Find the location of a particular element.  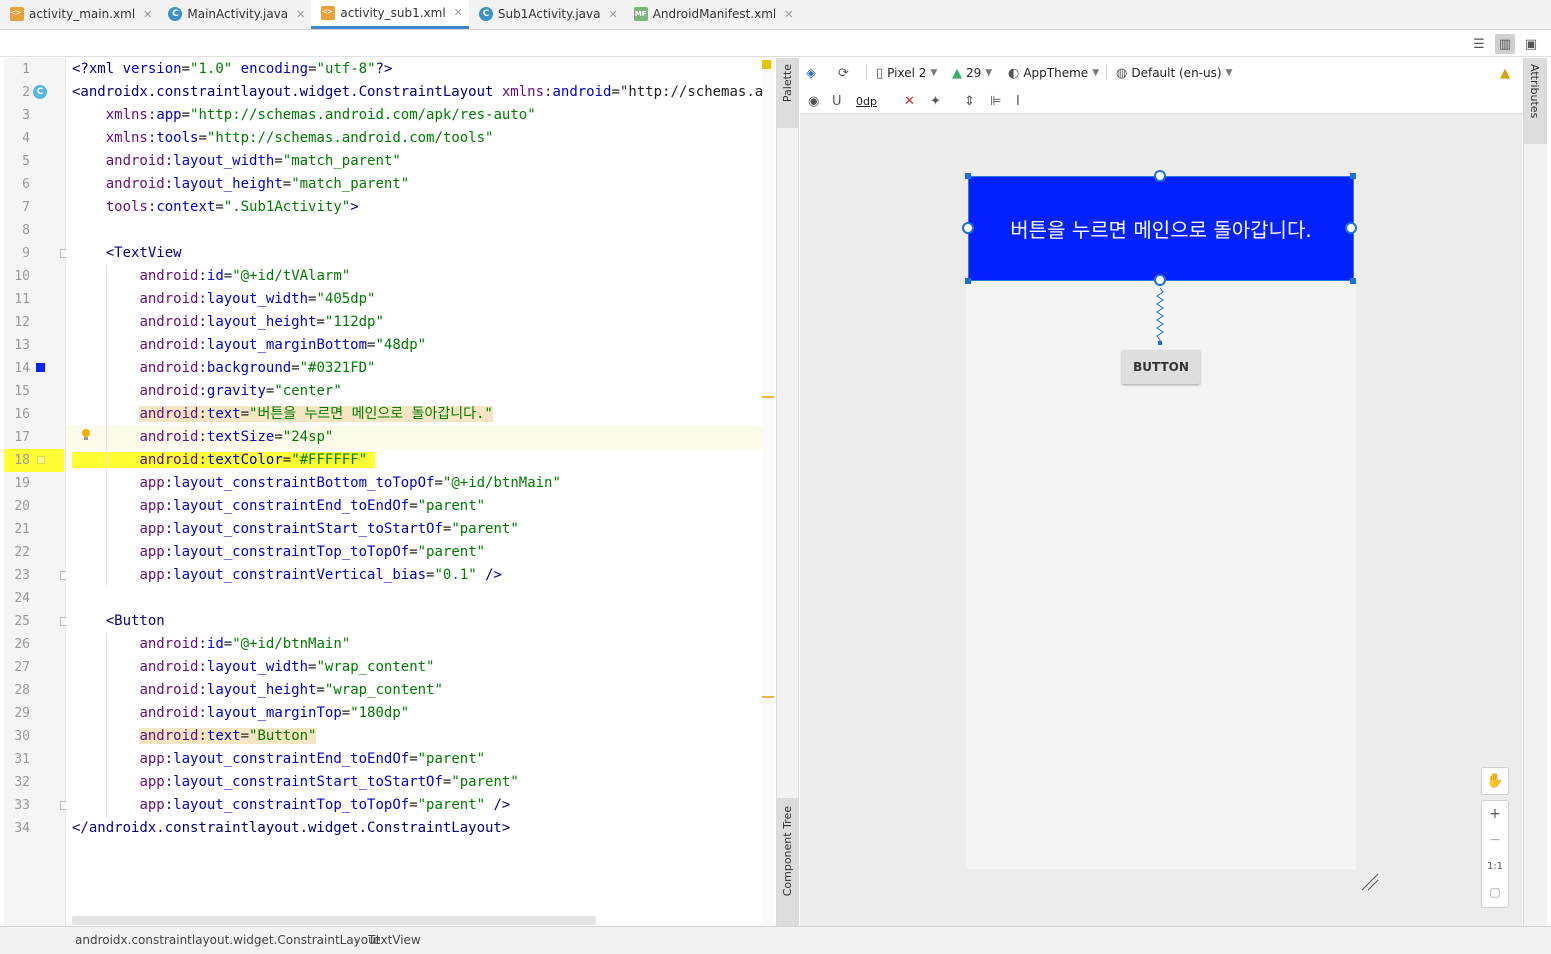

breadcrumb-item-textview: TextView is located at coordinates (394, 940).